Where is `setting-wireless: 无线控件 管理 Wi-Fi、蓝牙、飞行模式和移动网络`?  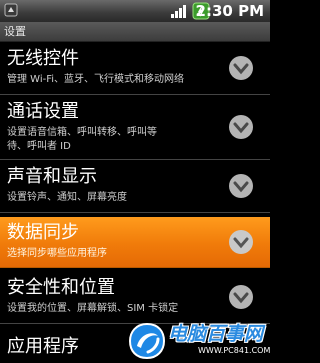
setting-wireless: 无线控件 管理 Wi-Fi、蓝牙、飞行模式和移动网络 is located at coordinates (135, 68).